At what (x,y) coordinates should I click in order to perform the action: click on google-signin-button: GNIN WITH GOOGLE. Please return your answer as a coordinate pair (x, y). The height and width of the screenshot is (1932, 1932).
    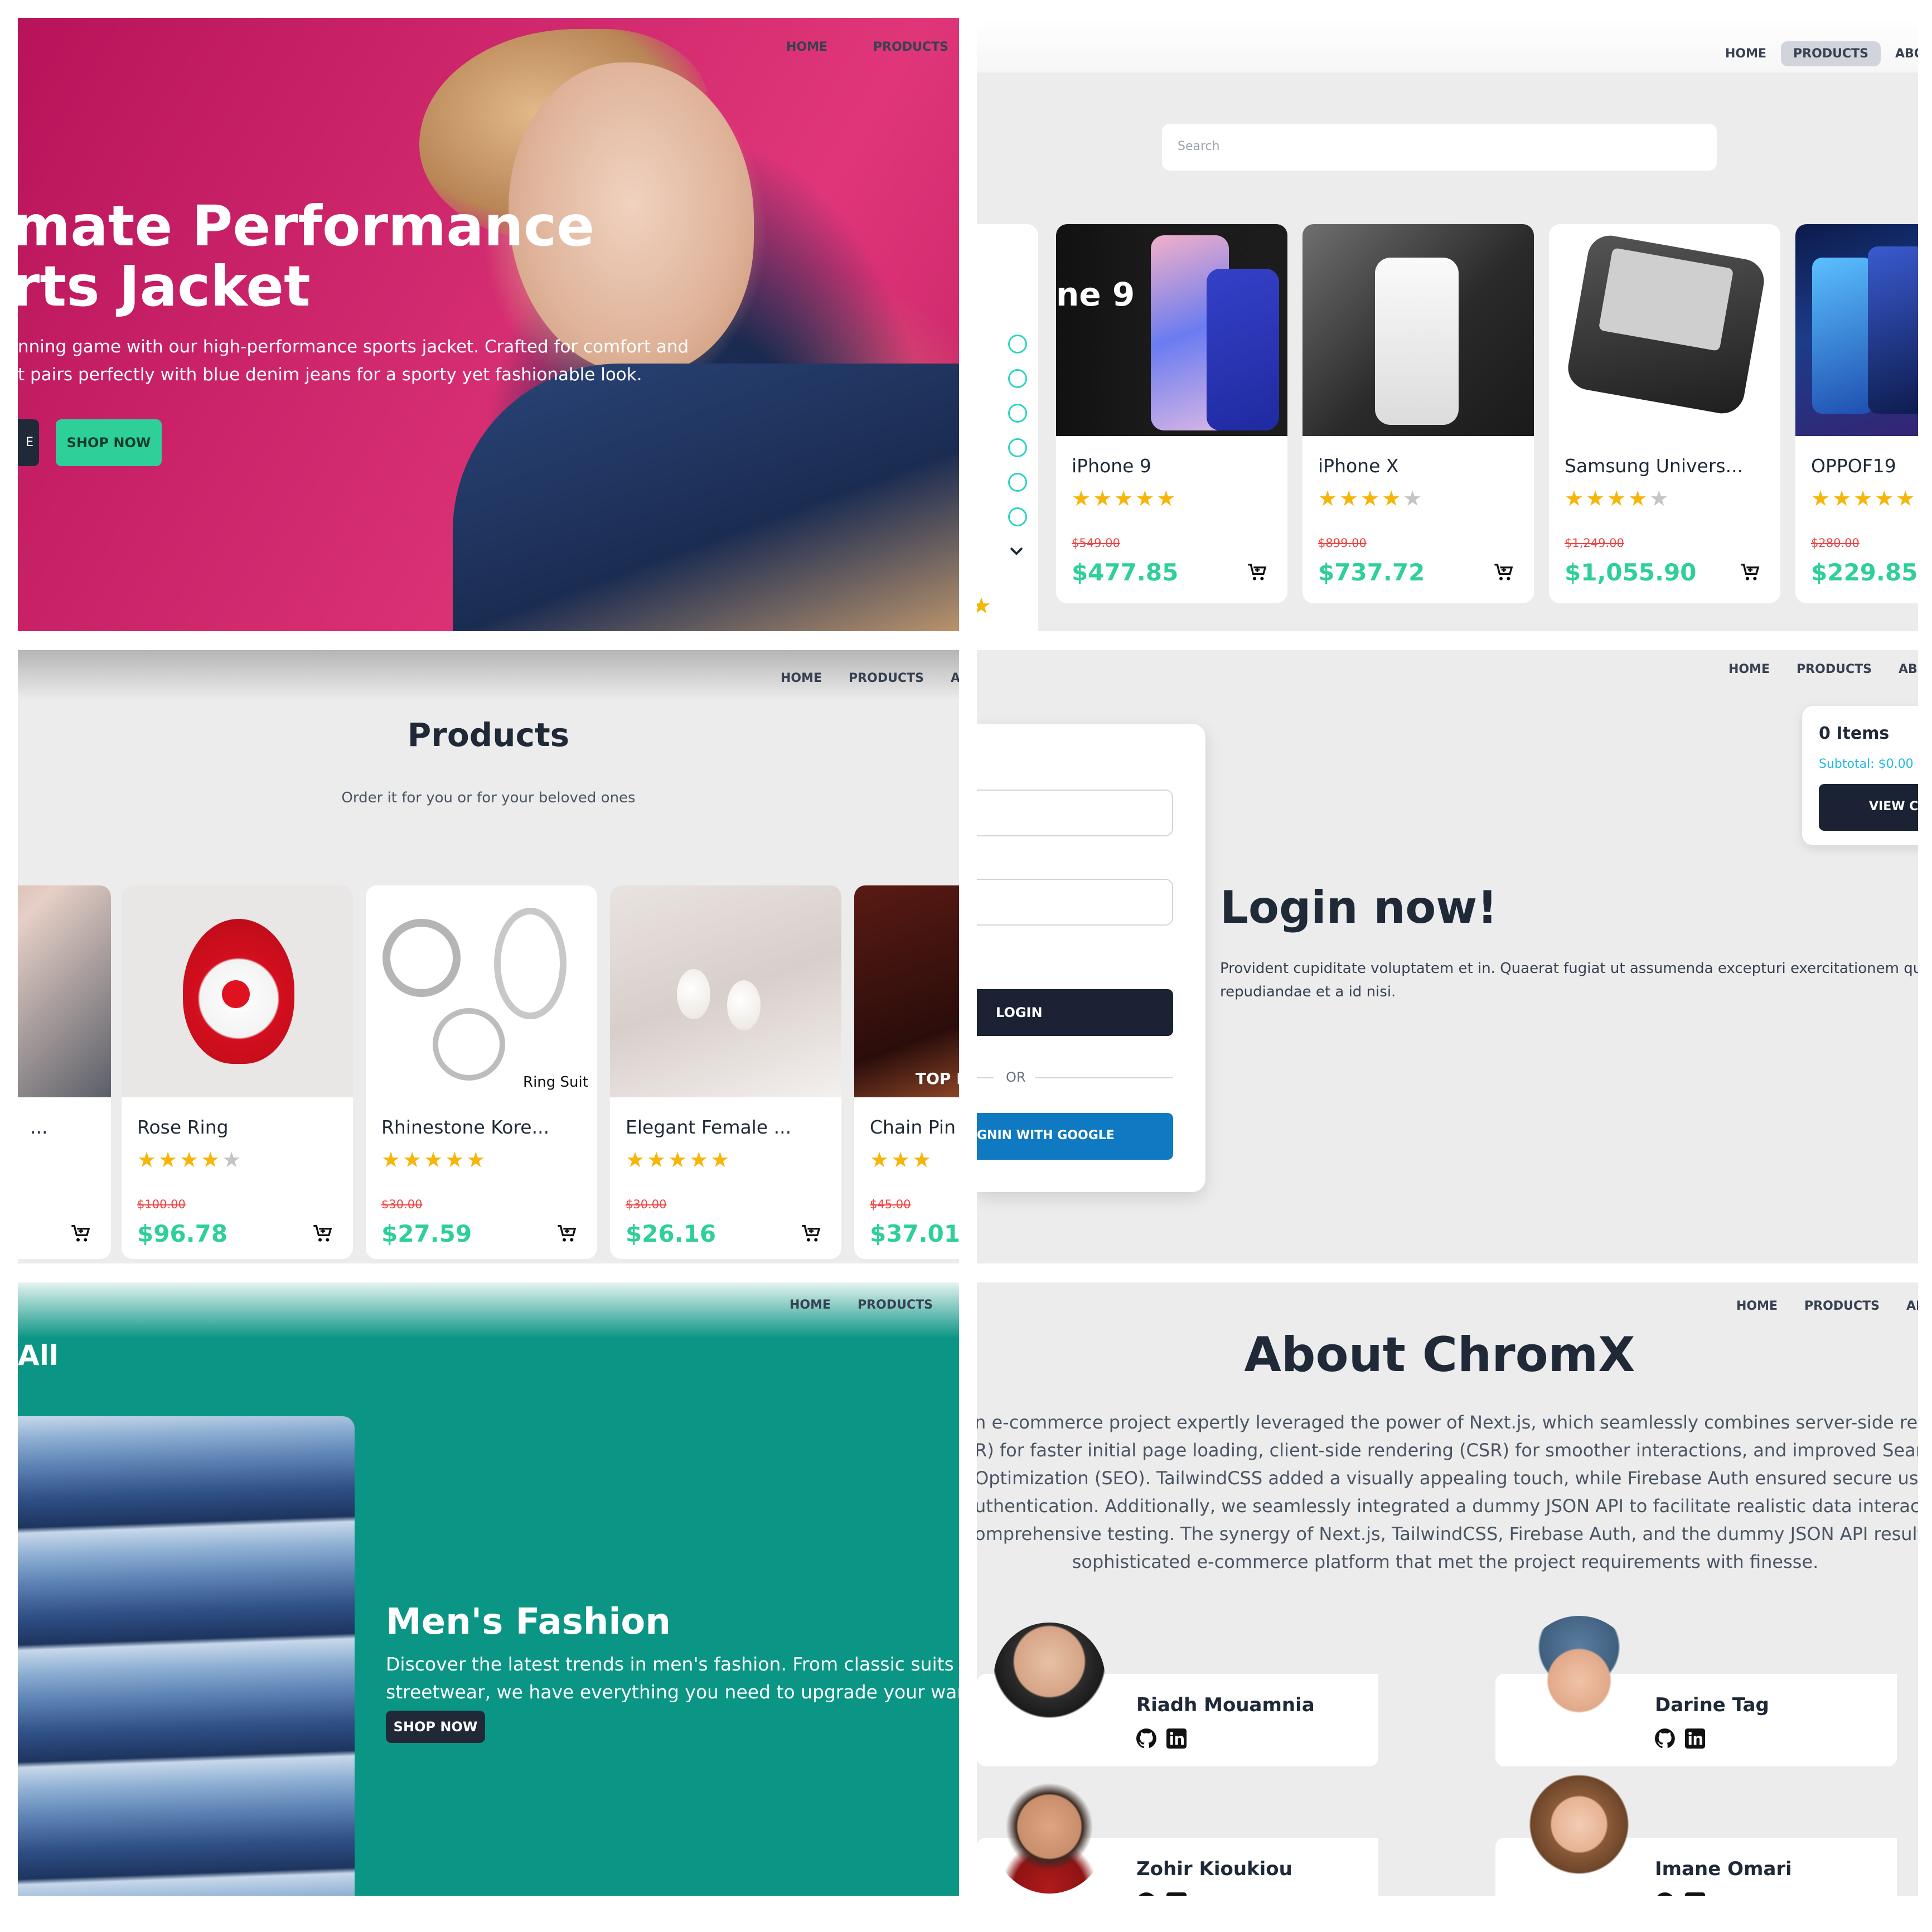
    Looking at the image, I should click on (1075, 1136).